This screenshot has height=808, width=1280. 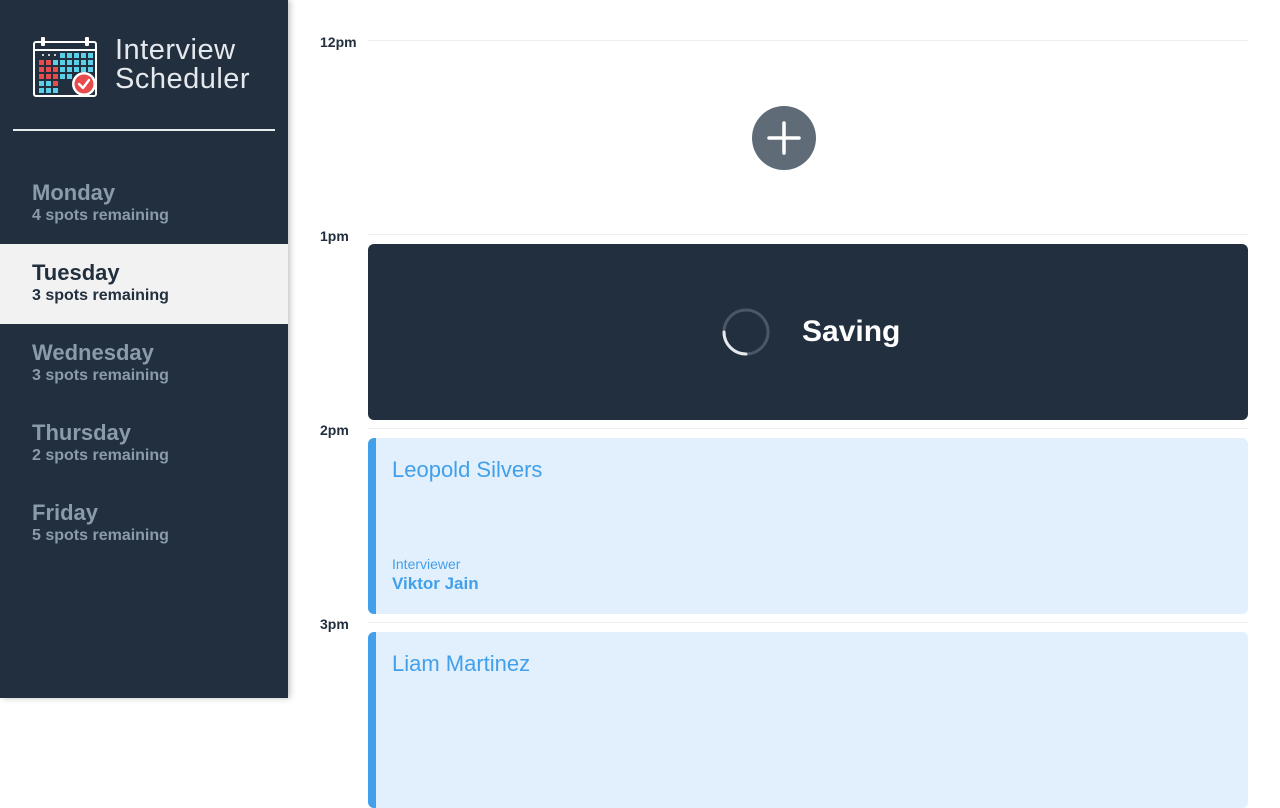 What do you see at coordinates (144, 284) in the screenshot?
I see `day-item-tuesday: Tuesday 3 spots remaining` at bounding box center [144, 284].